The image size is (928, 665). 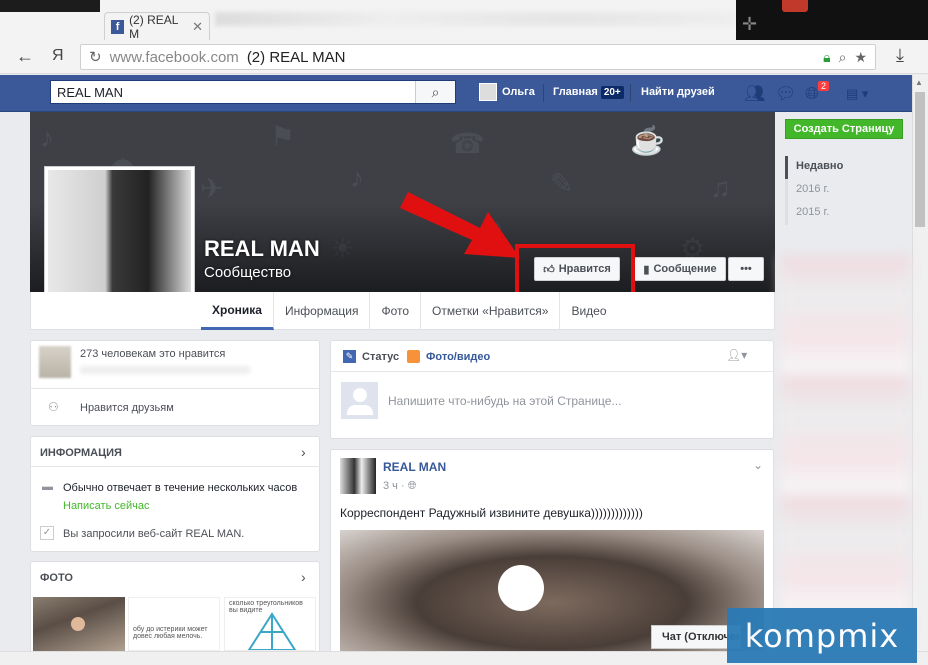 I want to click on search-input: REAL MAN, so click(x=233, y=92).